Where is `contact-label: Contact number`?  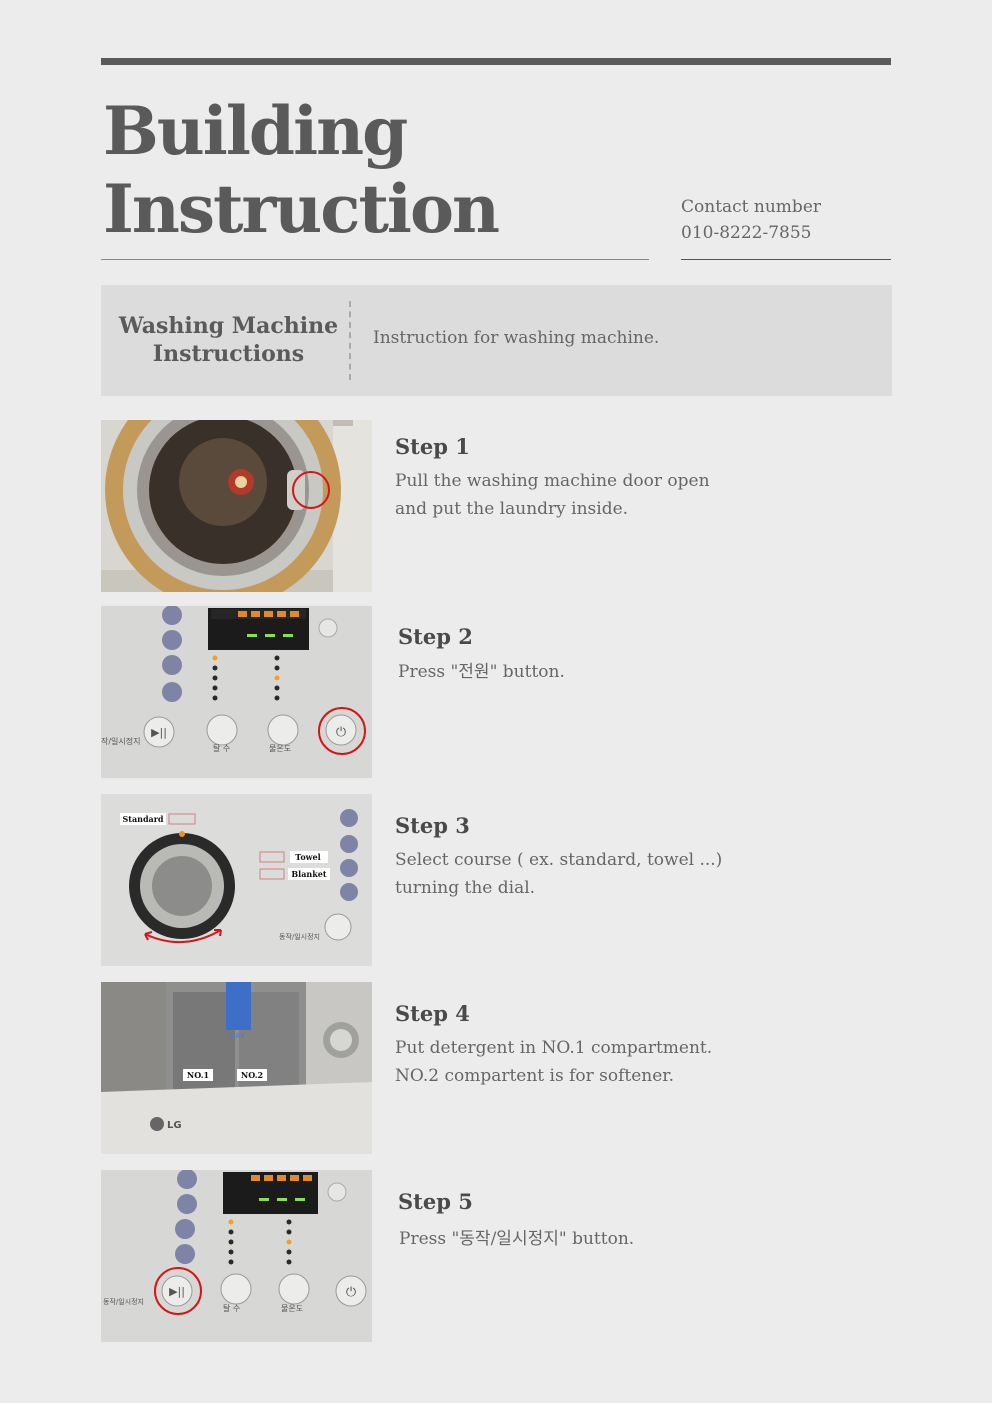 contact-label: Contact number is located at coordinates (751, 207).